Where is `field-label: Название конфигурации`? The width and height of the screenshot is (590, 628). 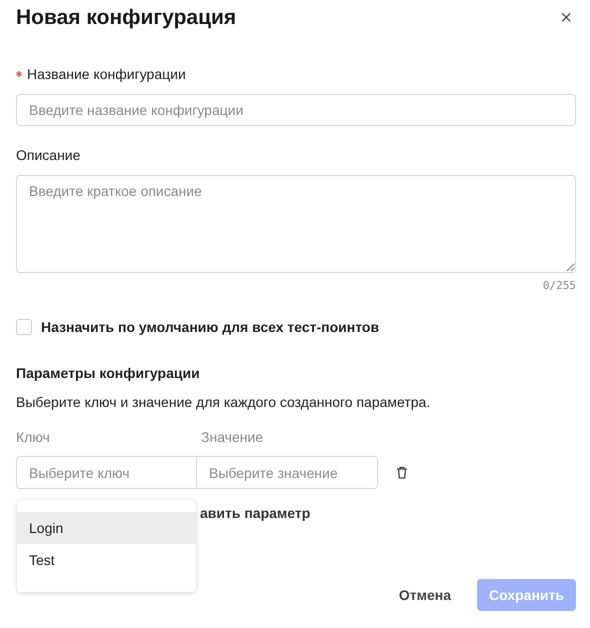
field-label: Название конфигурации is located at coordinates (106, 74).